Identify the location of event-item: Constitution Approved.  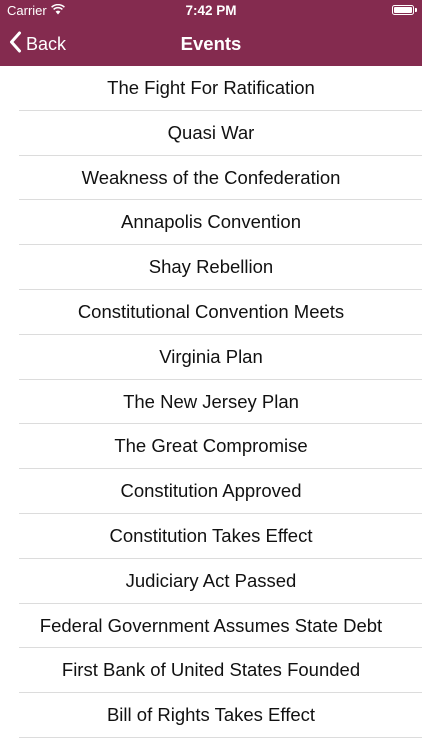
(211, 491).